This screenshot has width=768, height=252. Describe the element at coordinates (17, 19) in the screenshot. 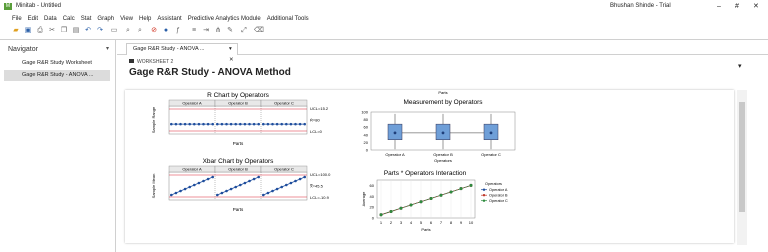

I see `menu-file: File` at that location.